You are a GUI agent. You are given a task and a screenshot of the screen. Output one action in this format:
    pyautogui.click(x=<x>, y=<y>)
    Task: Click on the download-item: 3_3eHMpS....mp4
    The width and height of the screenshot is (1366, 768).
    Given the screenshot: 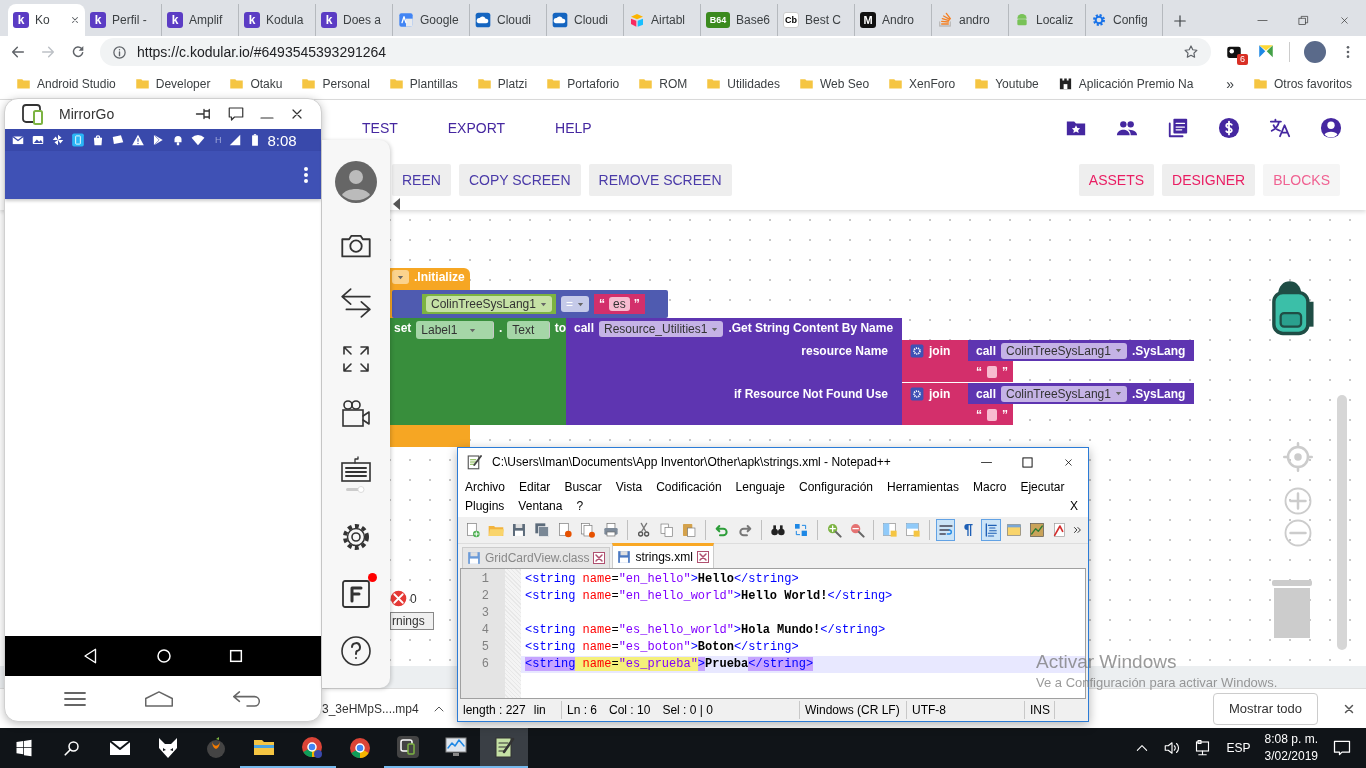 What is the action you would take?
    pyautogui.click(x=370, y=708)
    